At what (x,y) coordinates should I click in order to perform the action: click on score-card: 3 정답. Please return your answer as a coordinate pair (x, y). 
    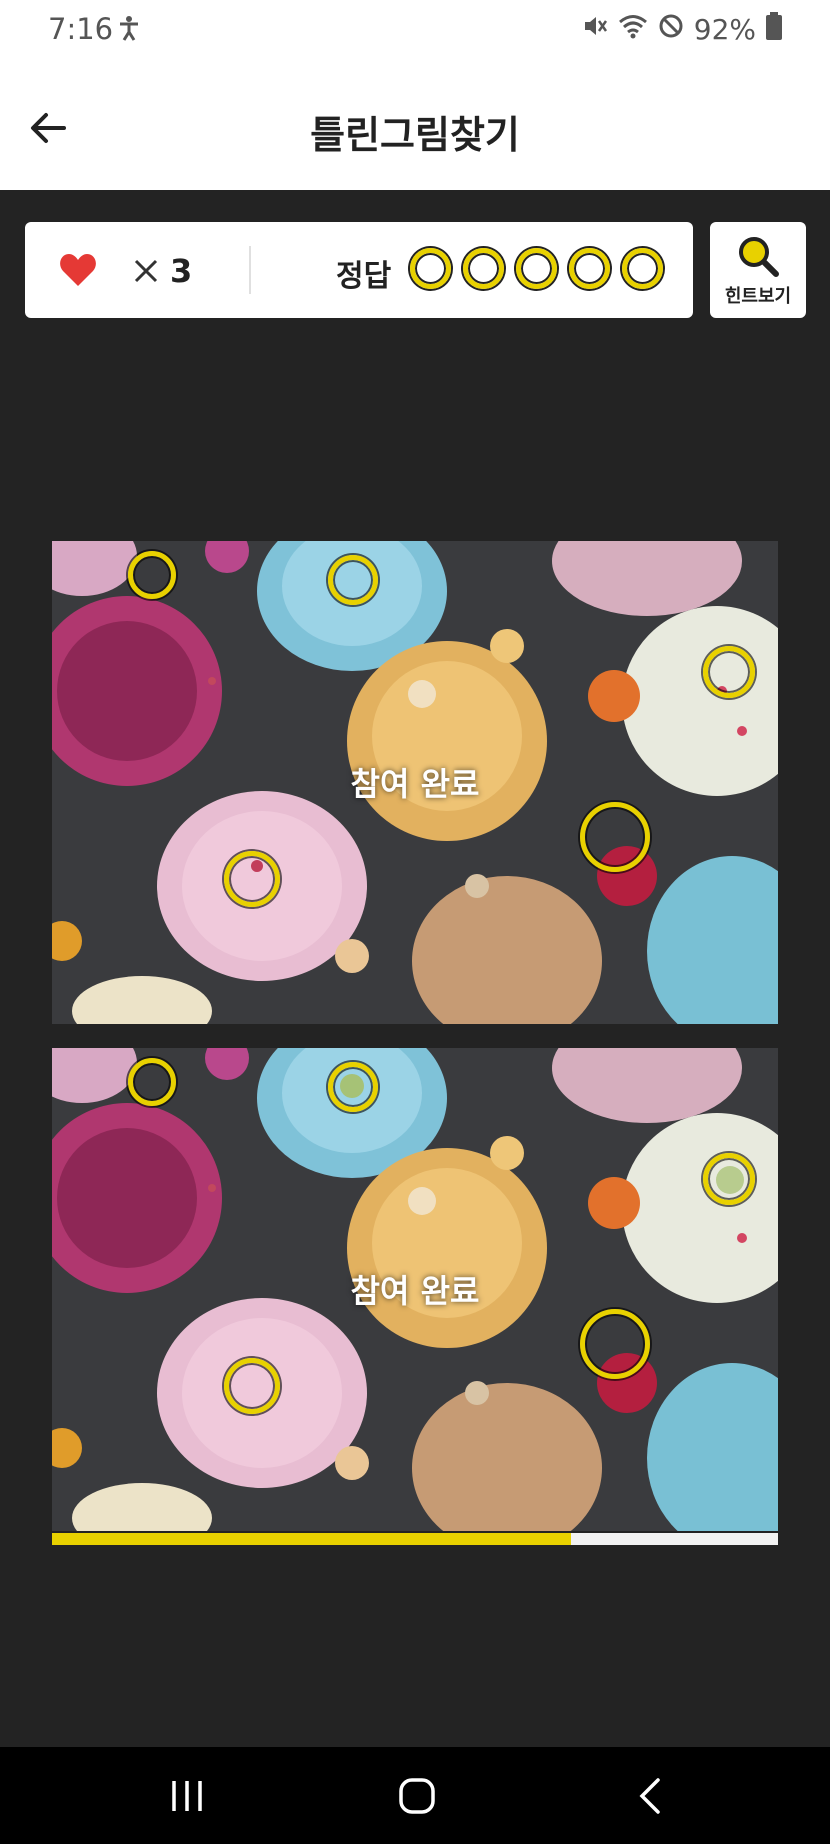
    Looking at the image, I should click on (359, 270).